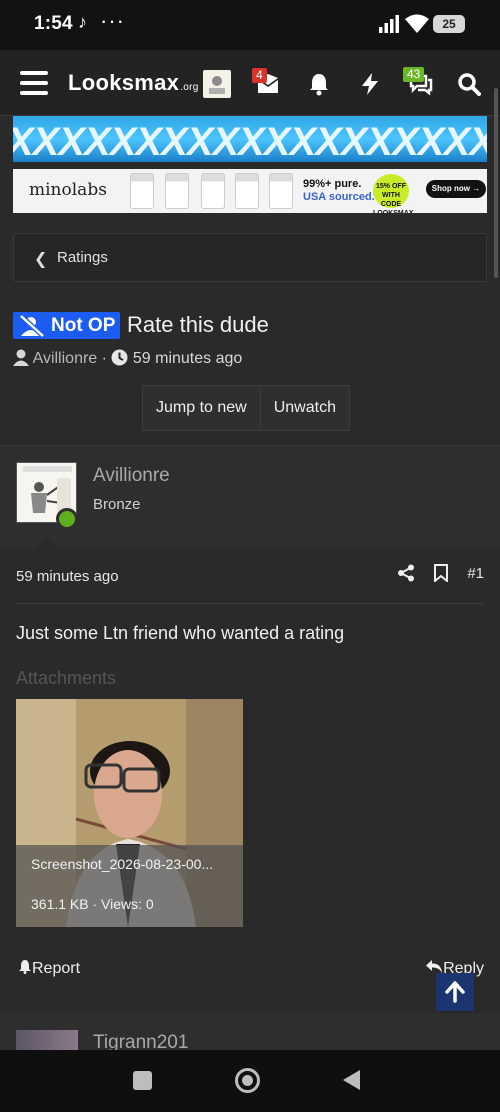 The image size is (500, 1112). What do you see at coordinates (119, 357) in the screenshot?
I see `clock-icon` at bounding box center [119, 357].